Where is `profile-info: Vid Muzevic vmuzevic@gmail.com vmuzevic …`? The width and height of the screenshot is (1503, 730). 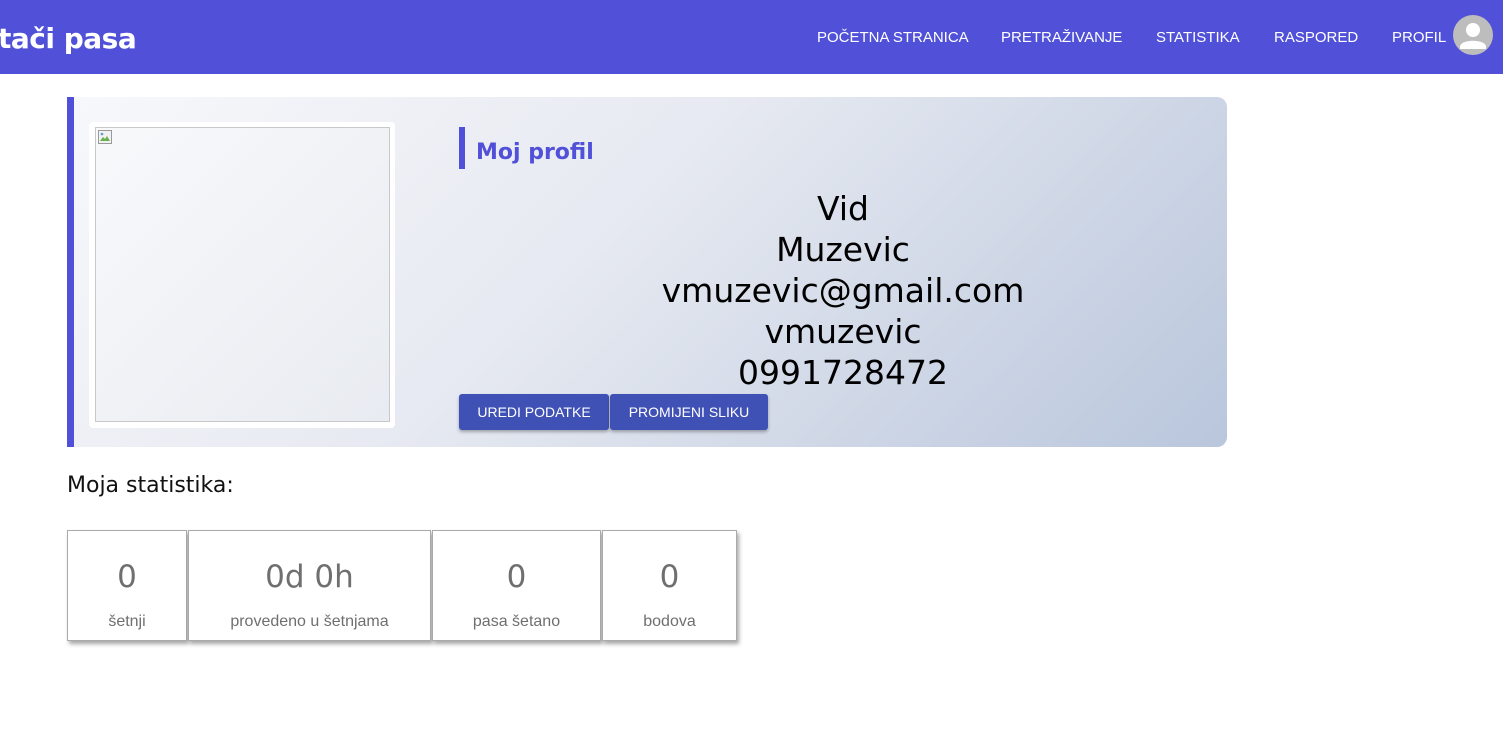
profile-info: Vid Muzevic vmuzevic@gmail.com vmuzevic … is located at coordinates (843, 290).